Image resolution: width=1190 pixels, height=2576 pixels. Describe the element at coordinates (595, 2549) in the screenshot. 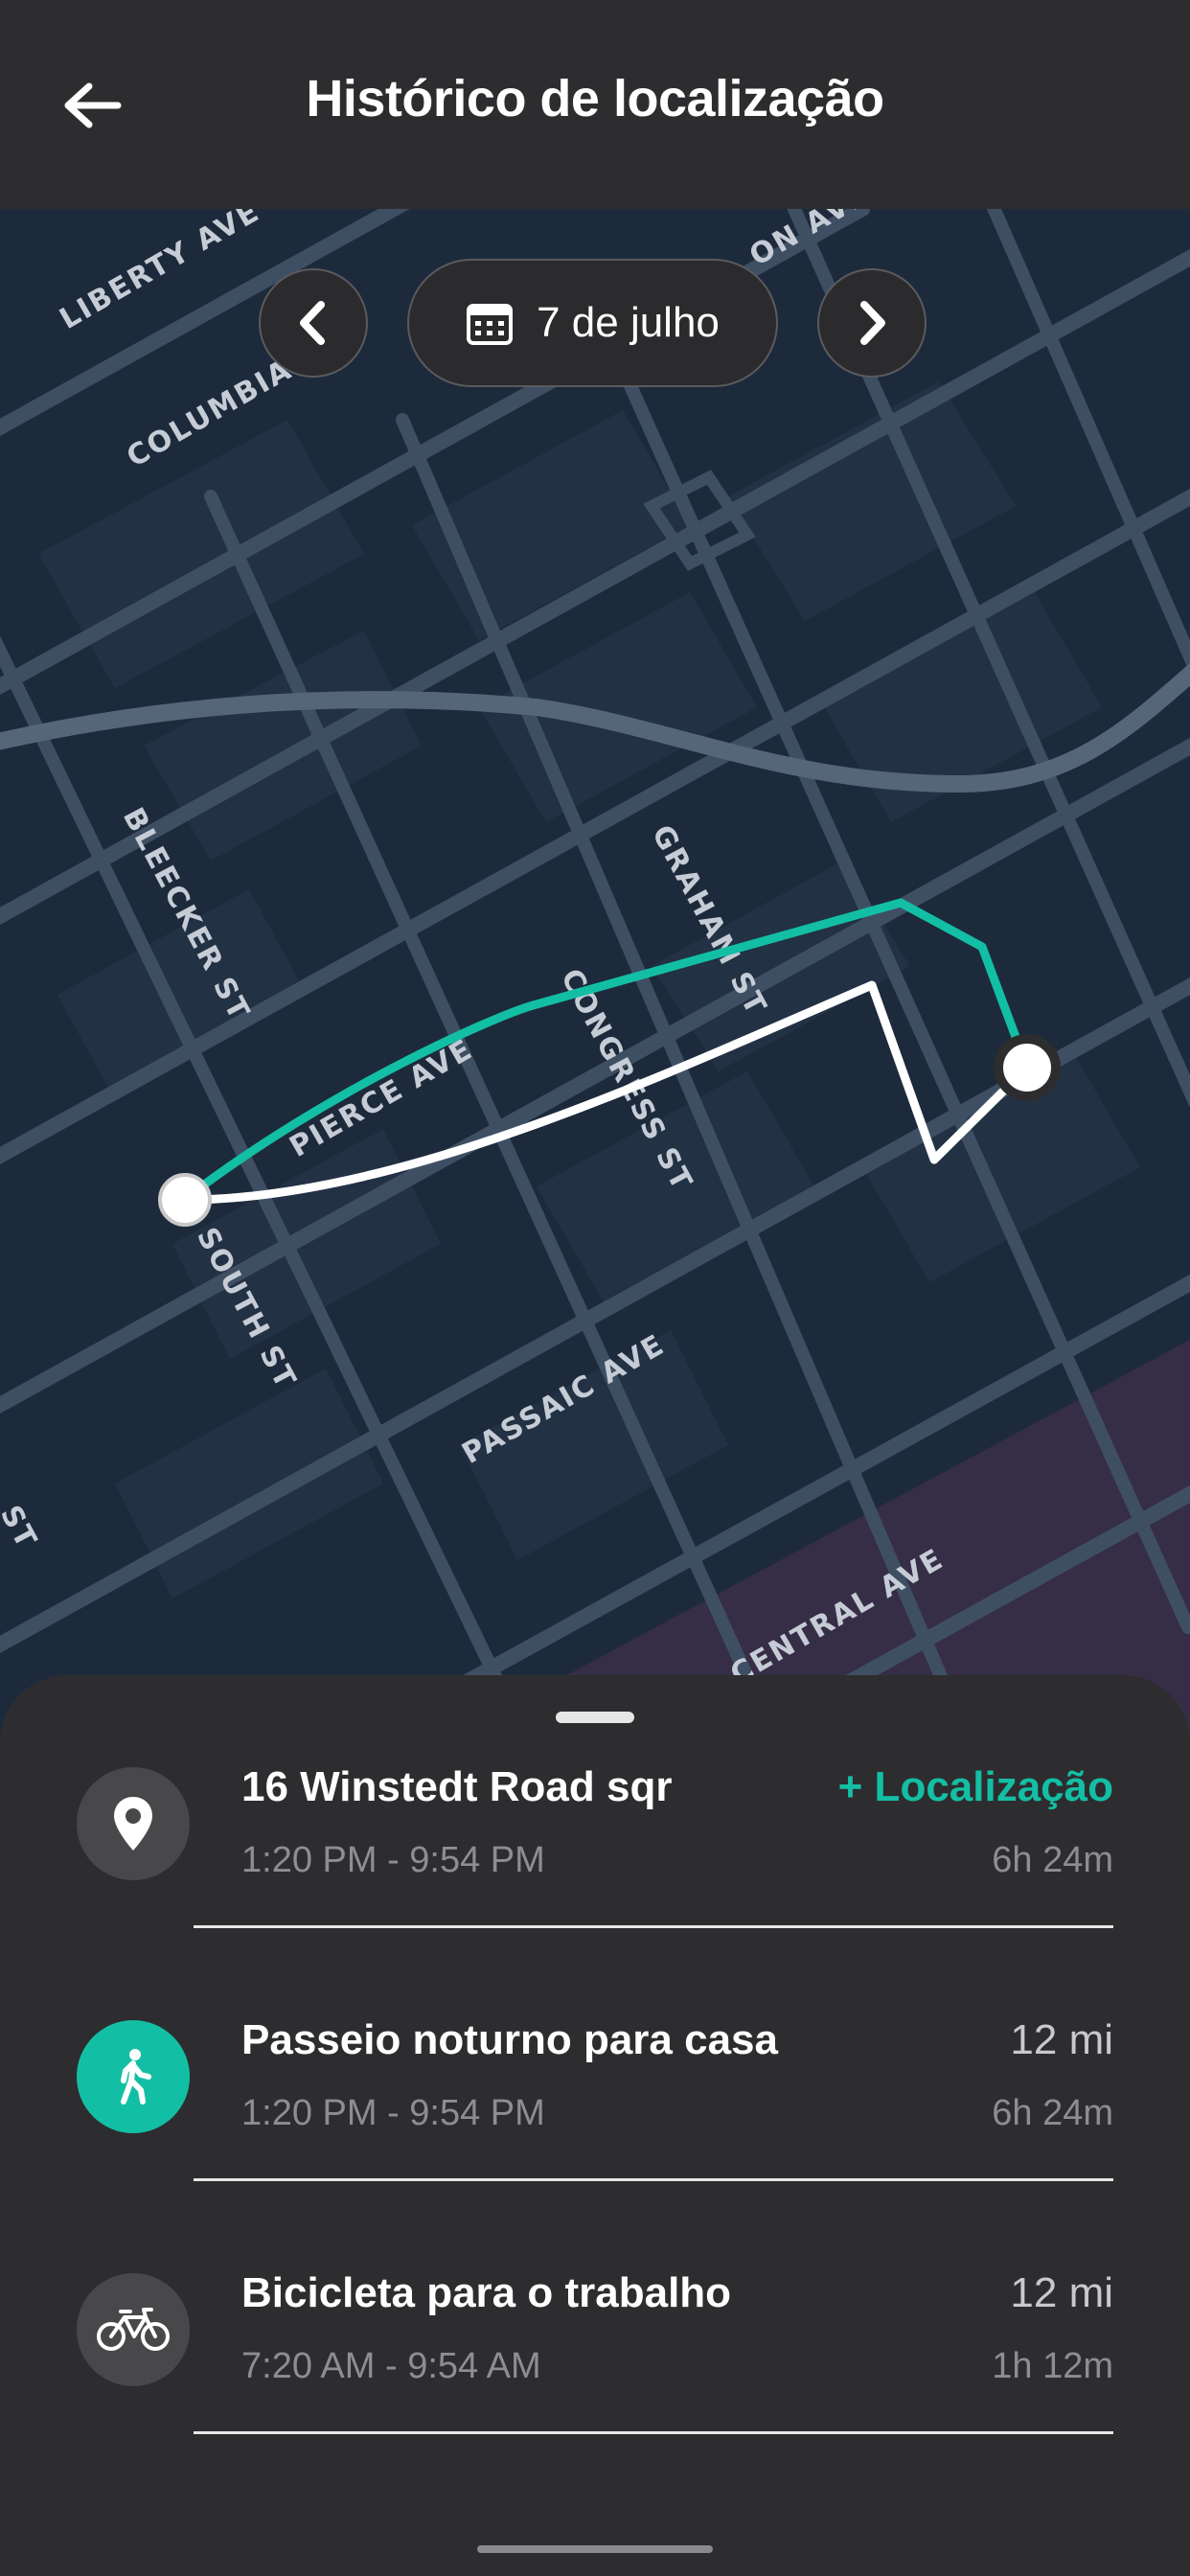

I see `home-indicator` at that location.